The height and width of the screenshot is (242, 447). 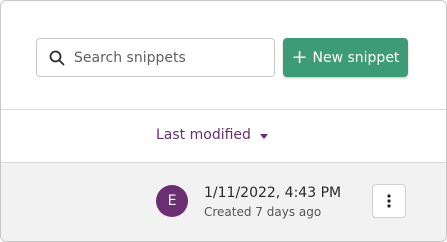 What do you see at coordinates (263, 136) in the screenshot?
I see `caret-down-icon` at bounding box center [263, 136].